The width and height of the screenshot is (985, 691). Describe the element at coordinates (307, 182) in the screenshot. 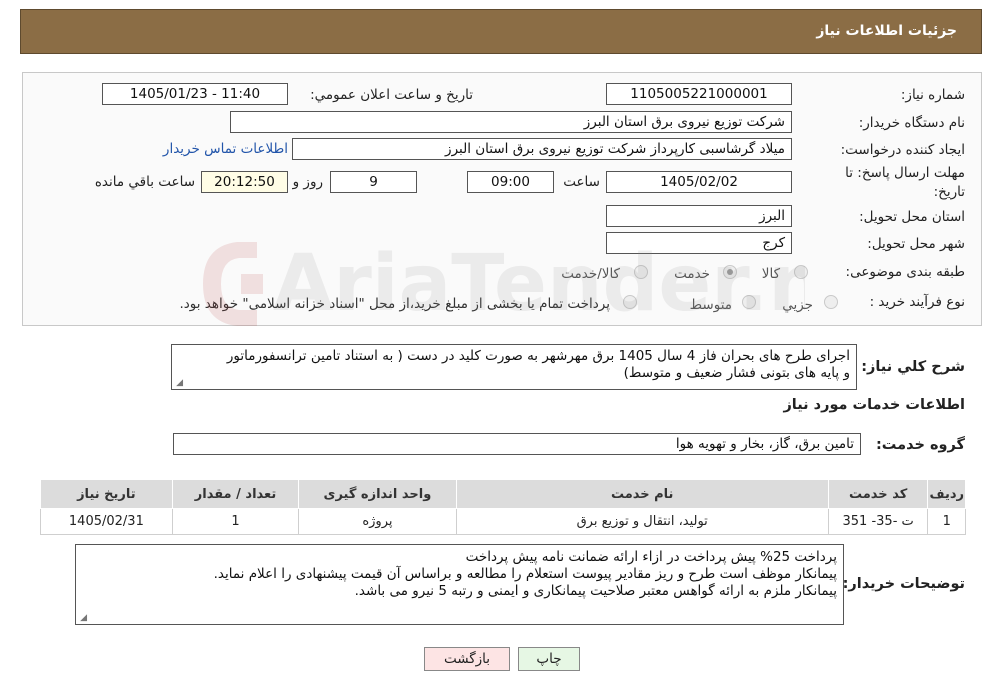

I see `days-label: روز و` at that location.